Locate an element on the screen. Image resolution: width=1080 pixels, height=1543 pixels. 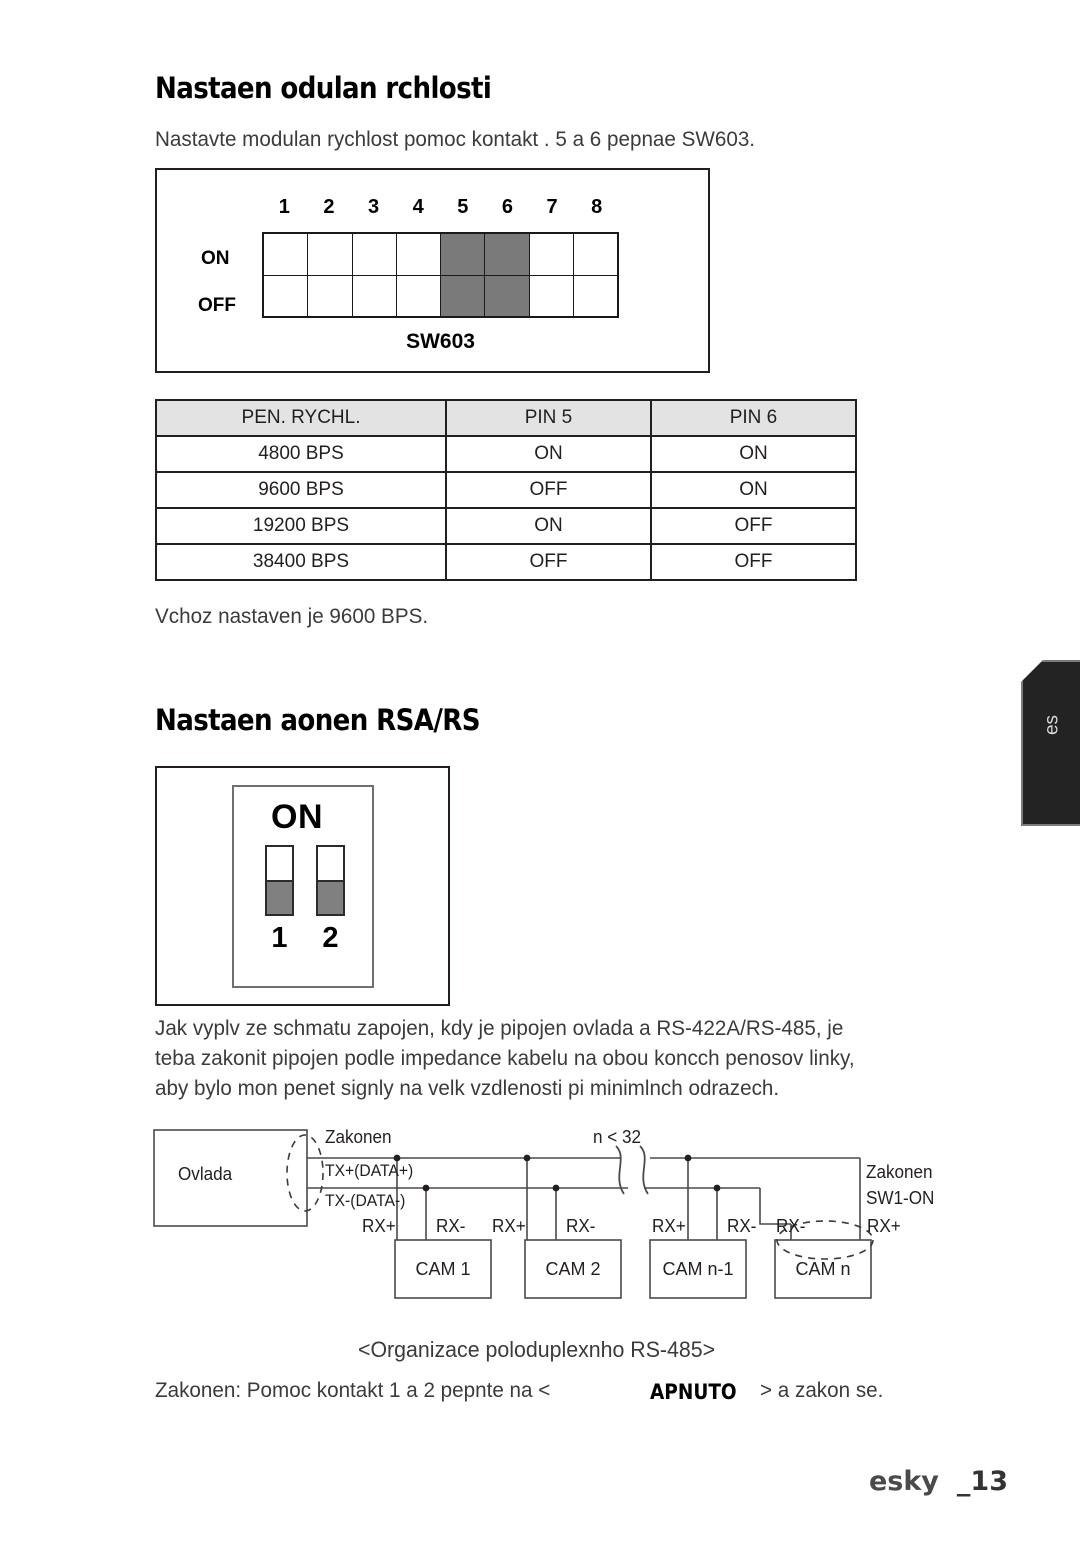
sw603-pin-number: 7 is located at coordinates (552, 207).